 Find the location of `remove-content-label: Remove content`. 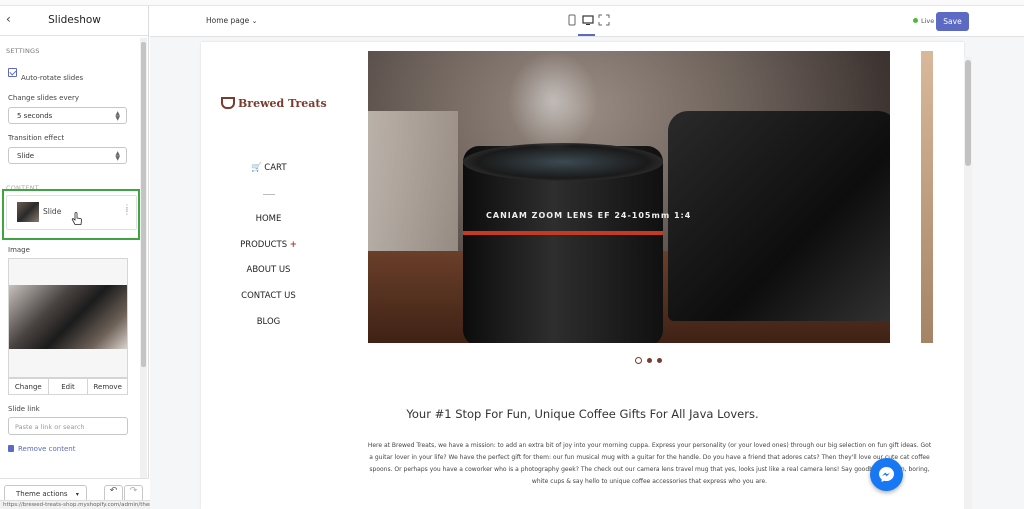

remove-content-label: Remove content is located at coordinates (47, 449).